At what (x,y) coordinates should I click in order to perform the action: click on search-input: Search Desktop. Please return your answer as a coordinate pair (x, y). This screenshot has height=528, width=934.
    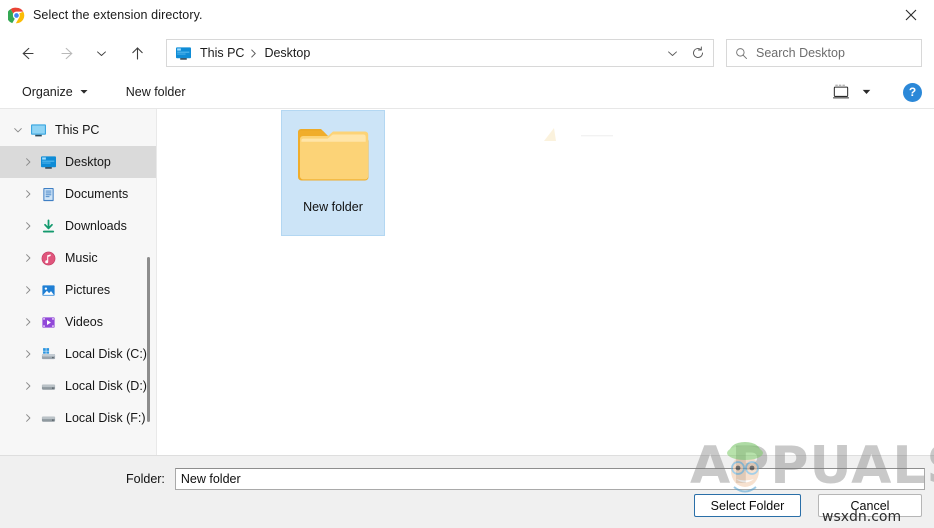
    Looking at the image, I should click on (824, 53).